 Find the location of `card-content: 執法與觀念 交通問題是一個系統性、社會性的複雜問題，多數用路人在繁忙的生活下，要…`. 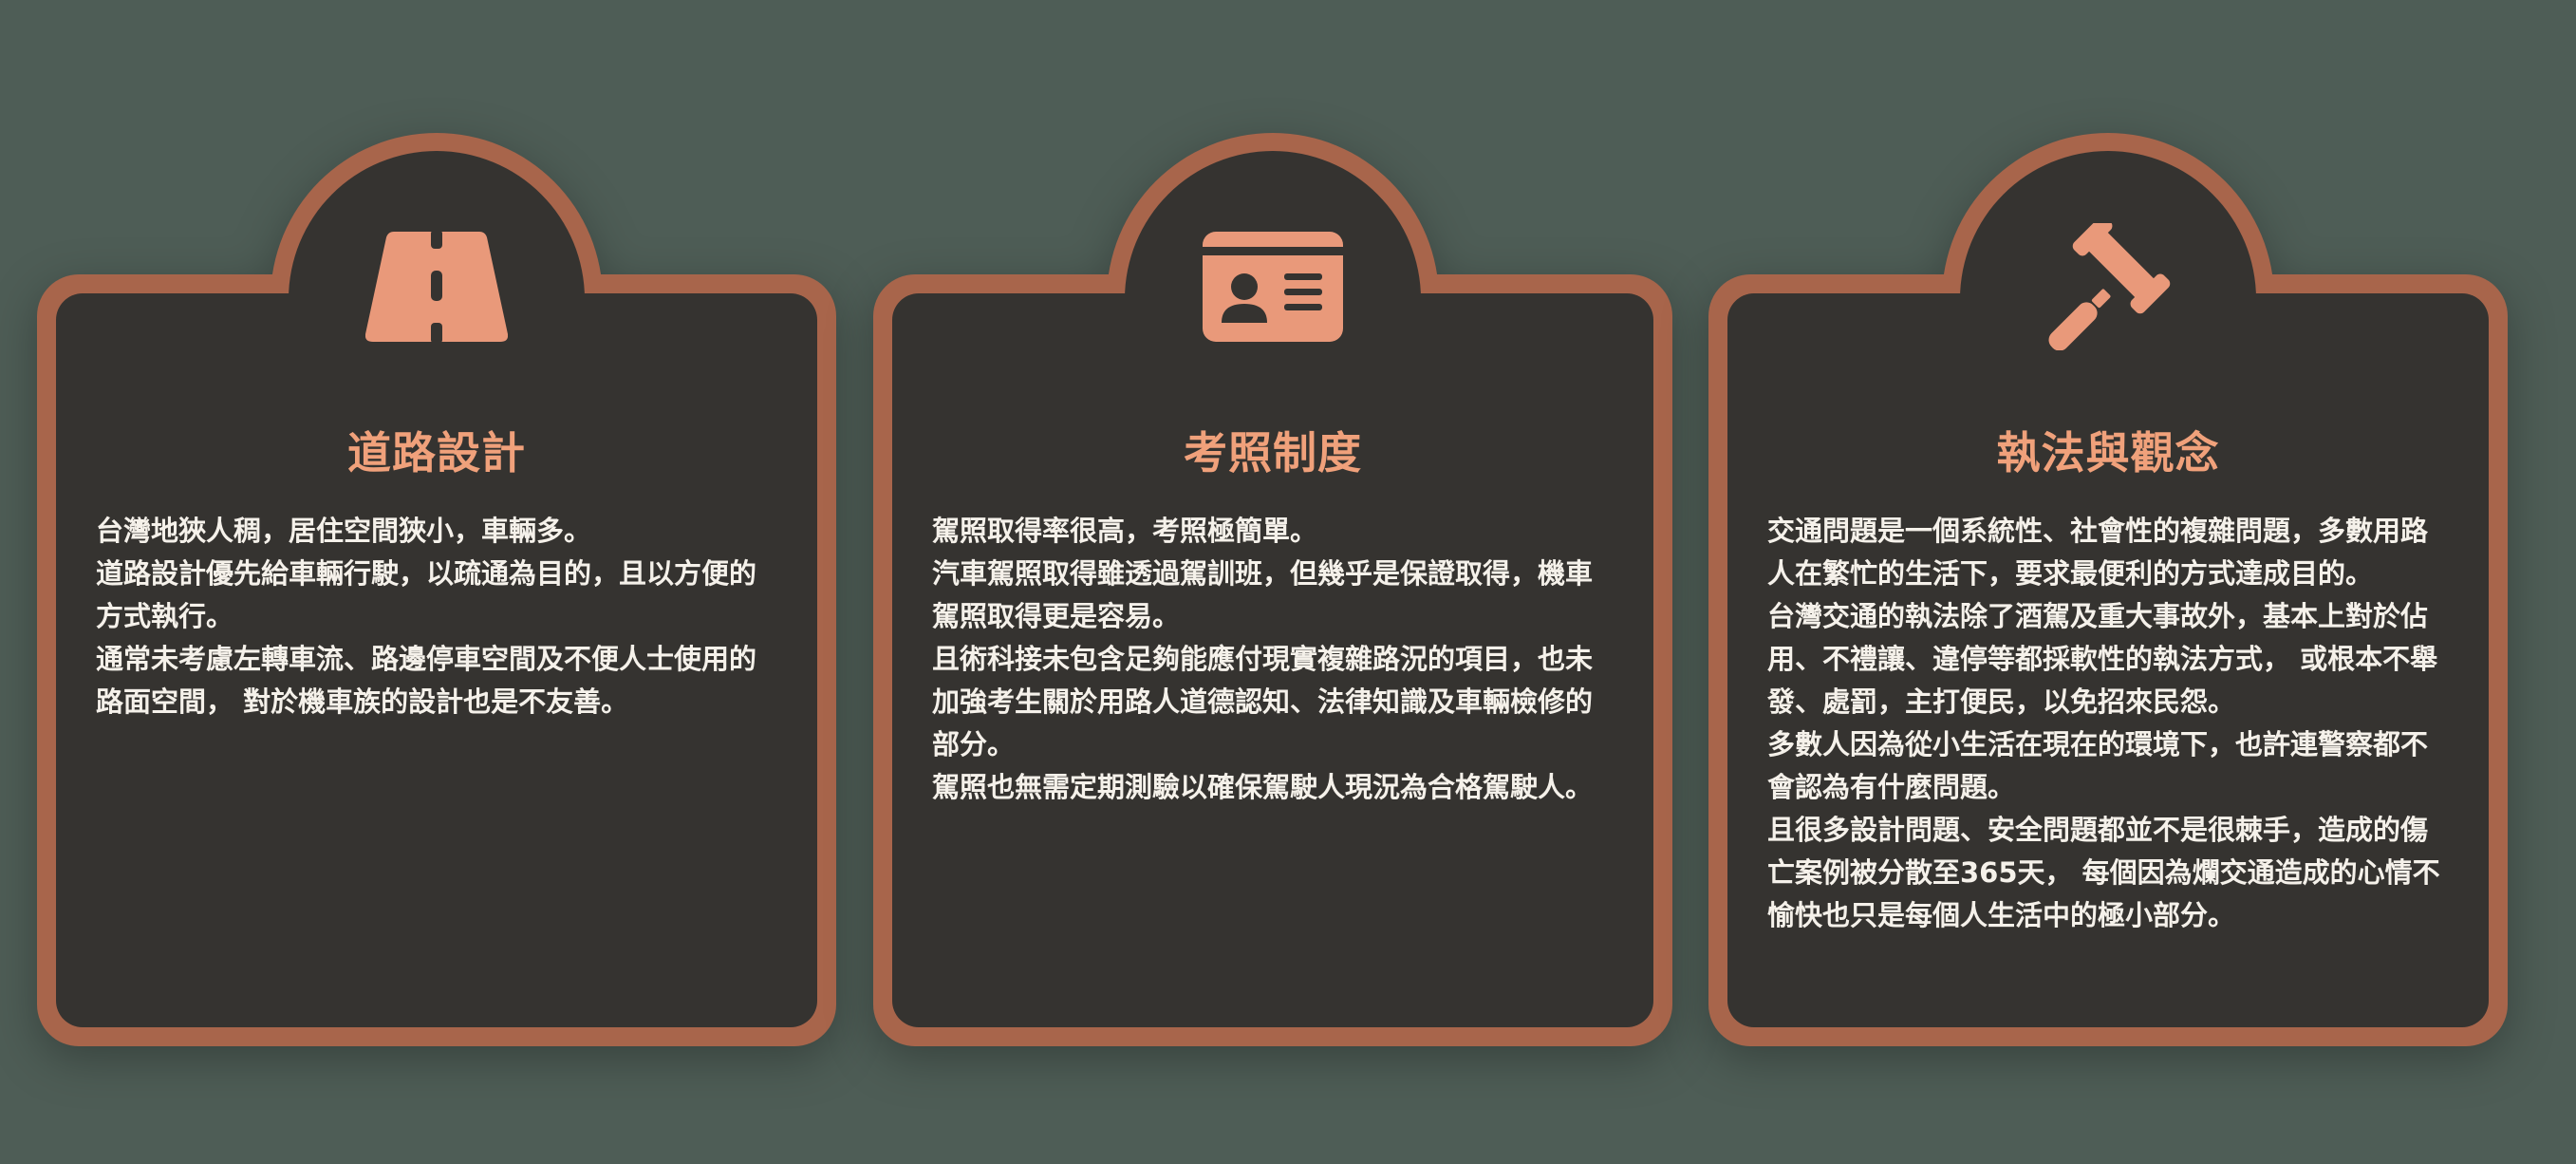

card-content: 執法與觀念 交通問題是一個系統性、社會性的複雜問題，多數用路人在繁忙的生活下，要… is located at coordinates (2108, 683).